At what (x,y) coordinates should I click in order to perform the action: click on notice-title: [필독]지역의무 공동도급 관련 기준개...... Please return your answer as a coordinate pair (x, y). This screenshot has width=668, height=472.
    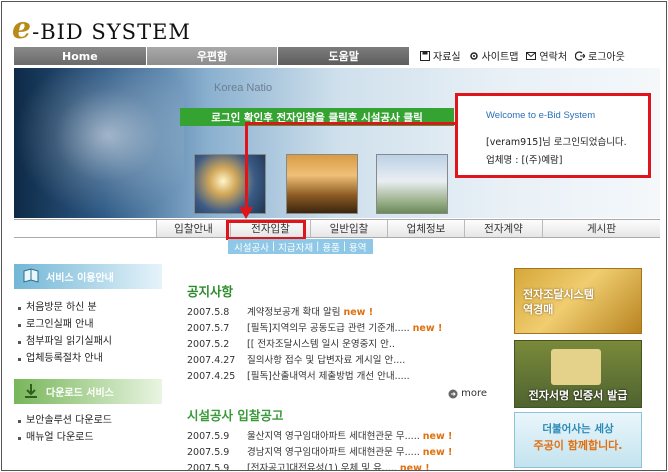
    Looking at the image, I should click on (328, 329).